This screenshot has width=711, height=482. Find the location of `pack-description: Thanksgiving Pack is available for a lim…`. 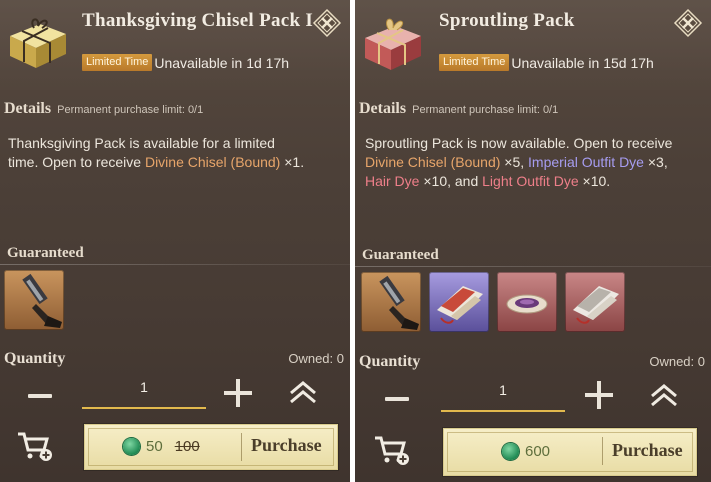

pack-description: Thanksgiving Pack is available for a lim… is located at coordinates (156, 152).